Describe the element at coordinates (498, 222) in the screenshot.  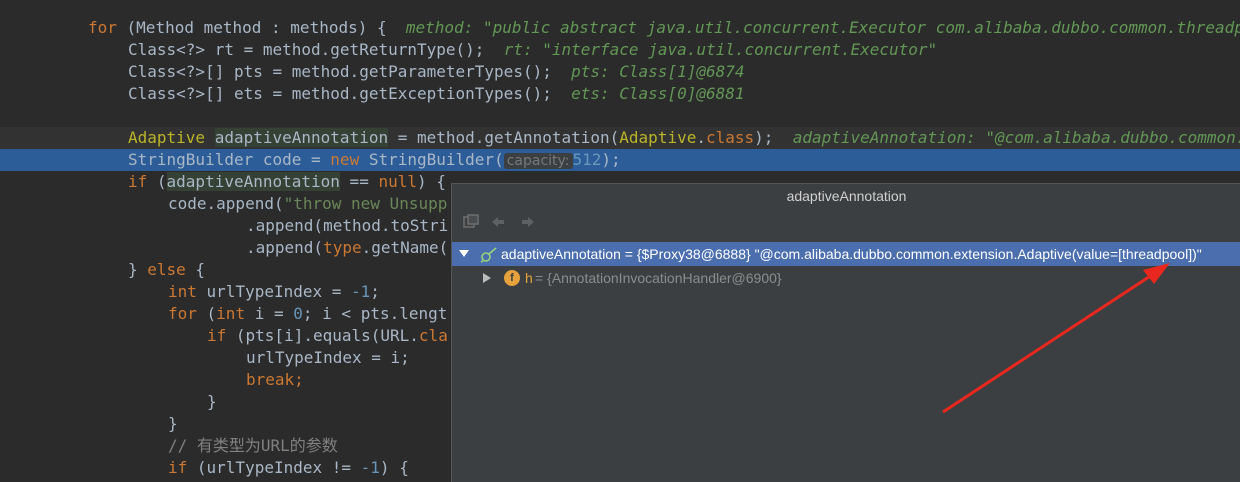
I see `back-icon` at that location.